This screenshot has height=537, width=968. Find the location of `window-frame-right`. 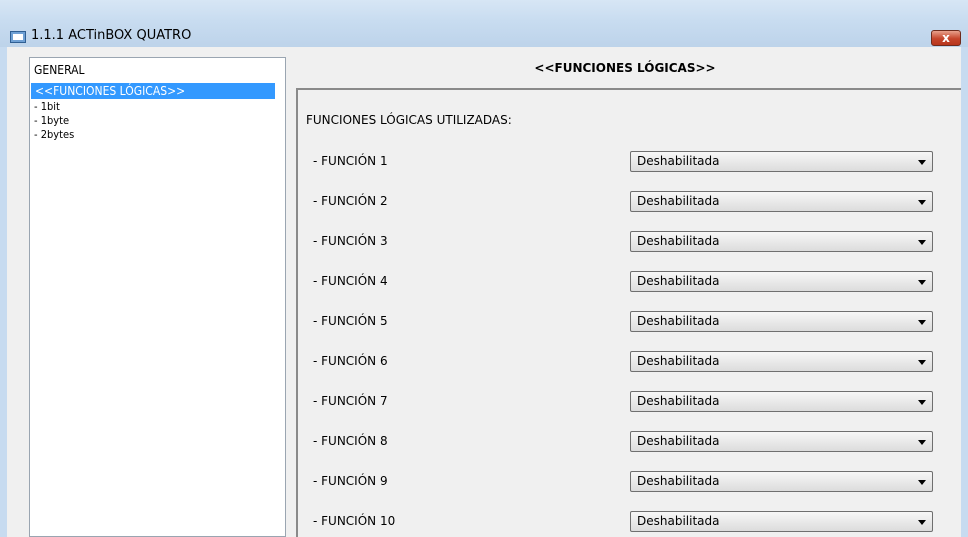

window-frame-right is located at coordinates (964, 292).